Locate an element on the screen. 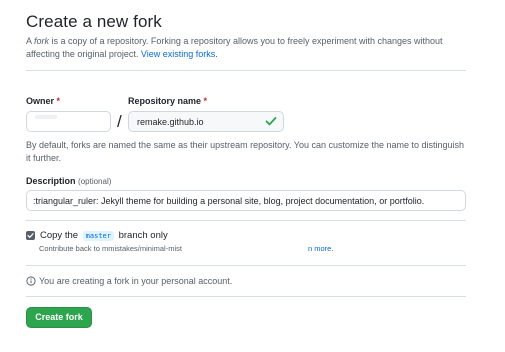 The image size is (505, 352). copy-branch-label-suffix: branch only is located at coordinates (143, 235).